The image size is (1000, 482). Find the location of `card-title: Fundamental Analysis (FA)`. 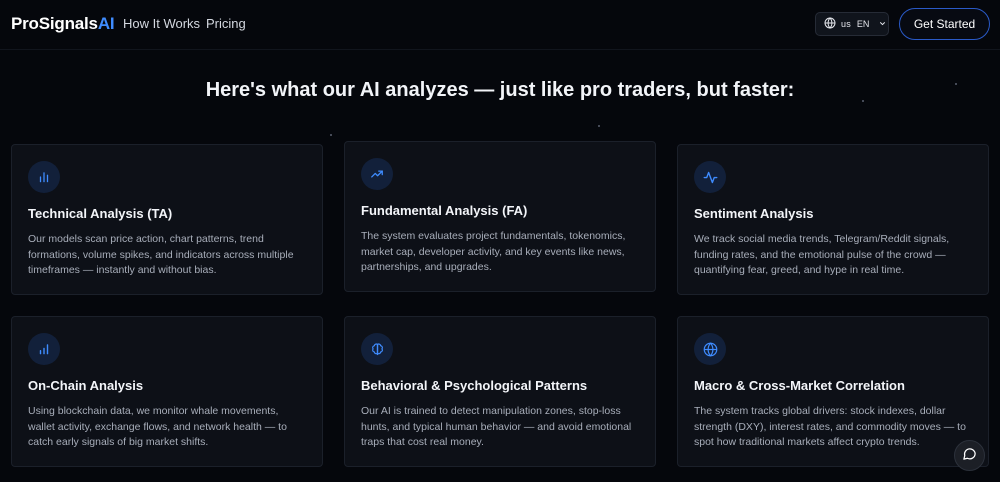

card-title: Fundamental Analysis (FA) is located at coordinates (444, 210).